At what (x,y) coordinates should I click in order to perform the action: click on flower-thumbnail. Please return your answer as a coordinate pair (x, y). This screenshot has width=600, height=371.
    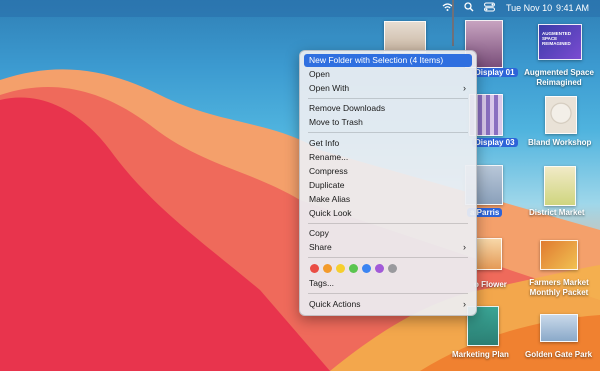
    Looking at the image, I should click on (489, 254).